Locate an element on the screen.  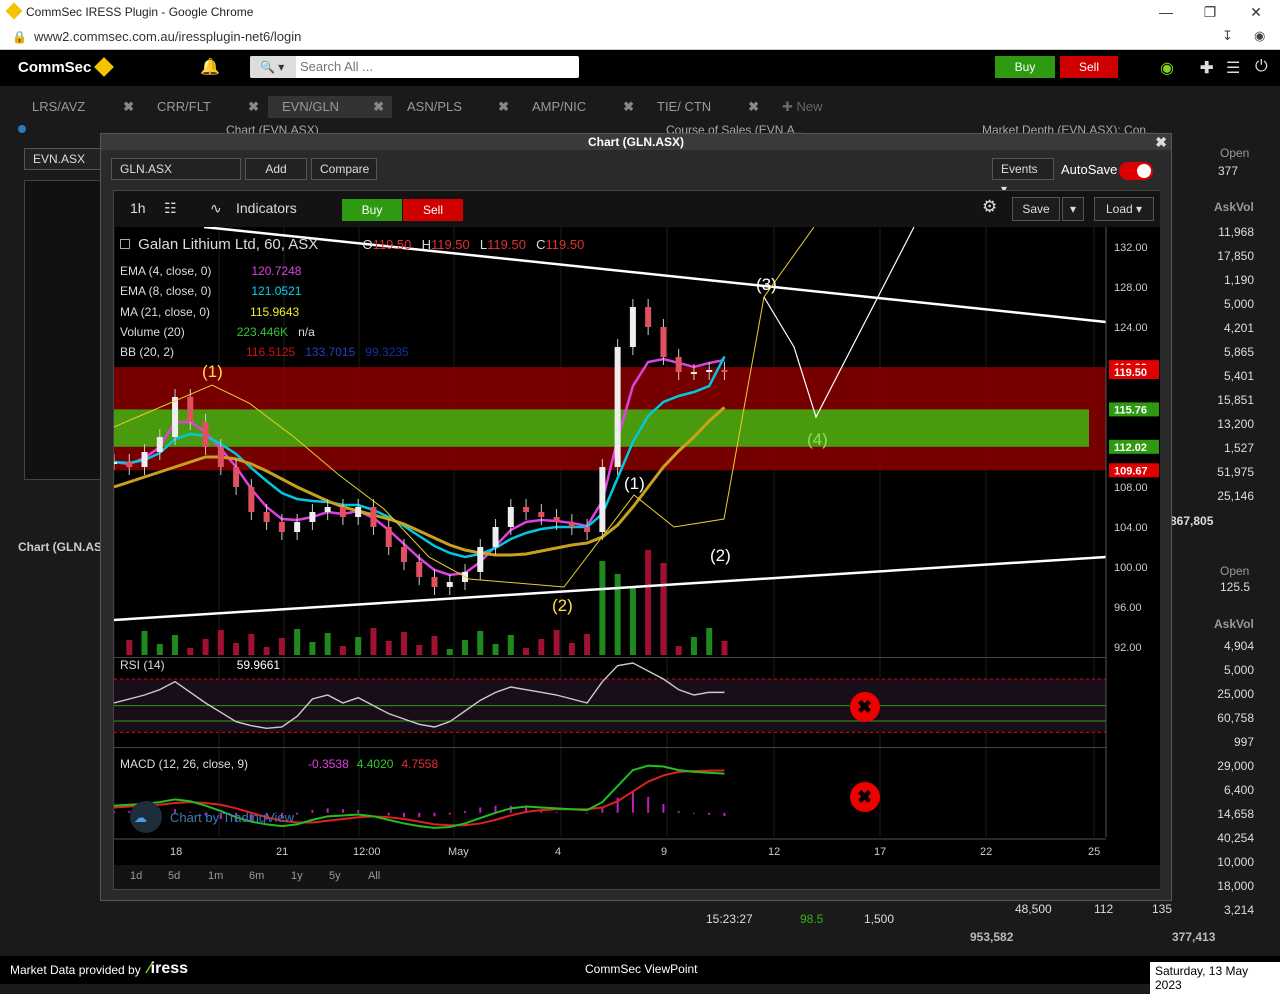
range-all: All is located at coordinates (374, 876).